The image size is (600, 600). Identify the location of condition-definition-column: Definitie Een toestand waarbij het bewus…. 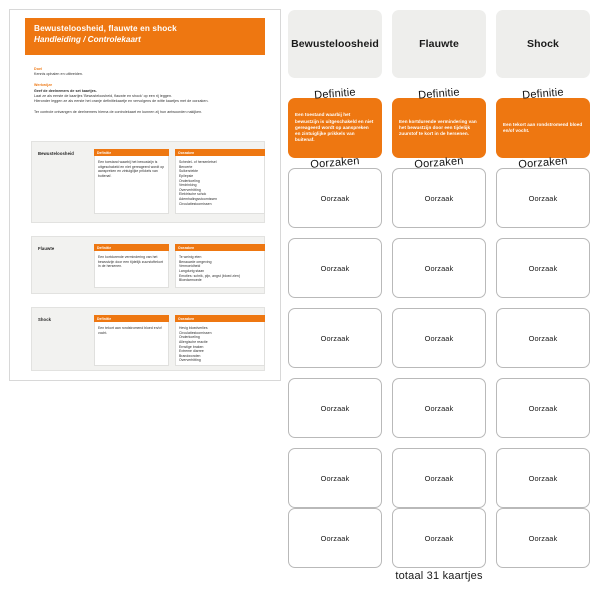
(131, 182).